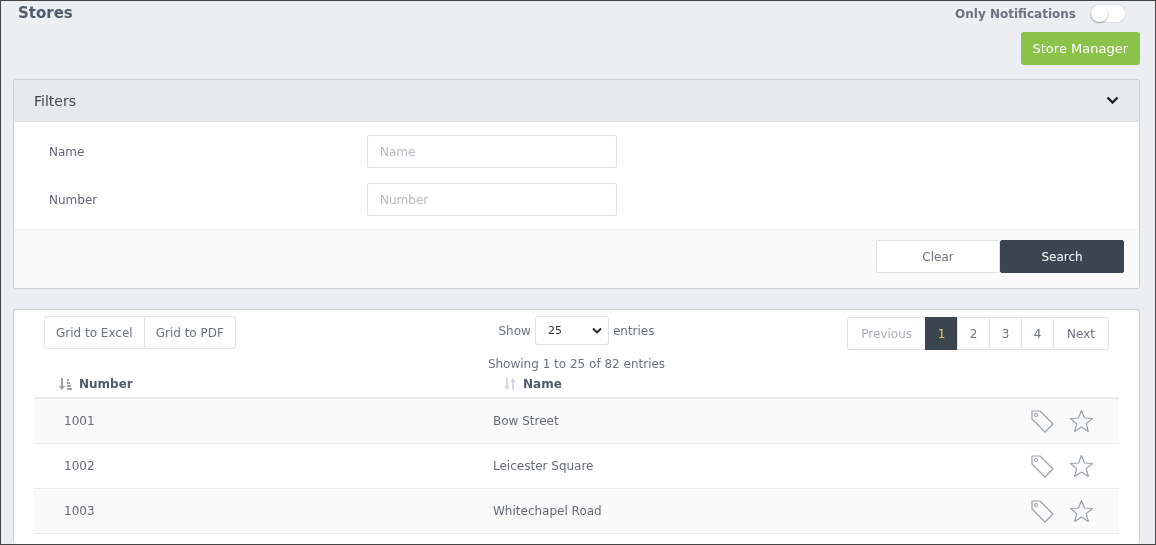 The image size is (1156, 545). Describe the element at coordinates (190, 332) in the screenshot. I see `export-button: Grid to PDF` at that location.